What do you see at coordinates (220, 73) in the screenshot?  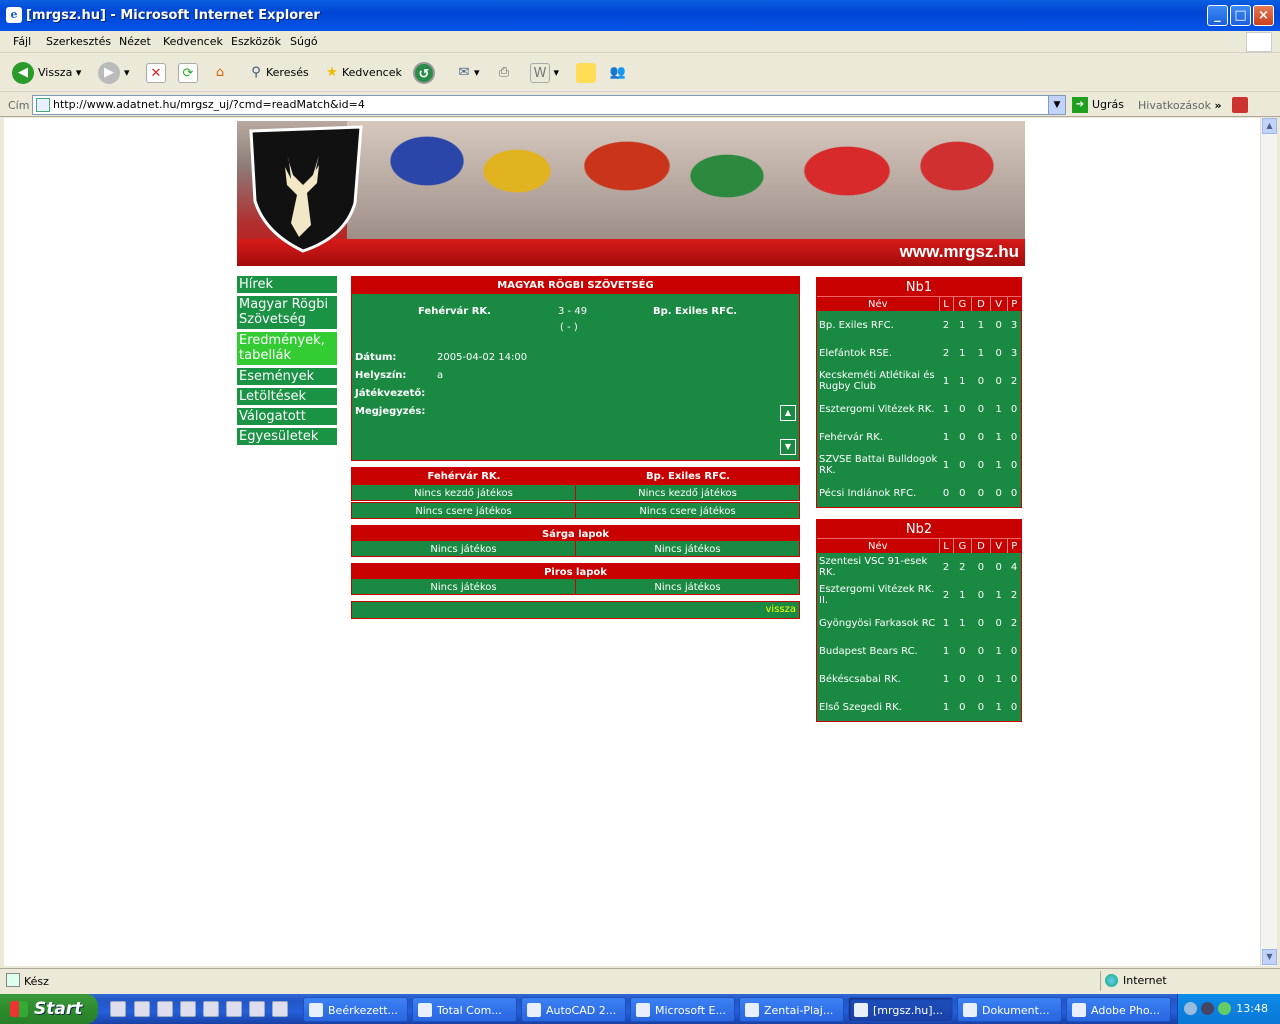 I see `home-button: ⌂` at bounding box center [220, 73].